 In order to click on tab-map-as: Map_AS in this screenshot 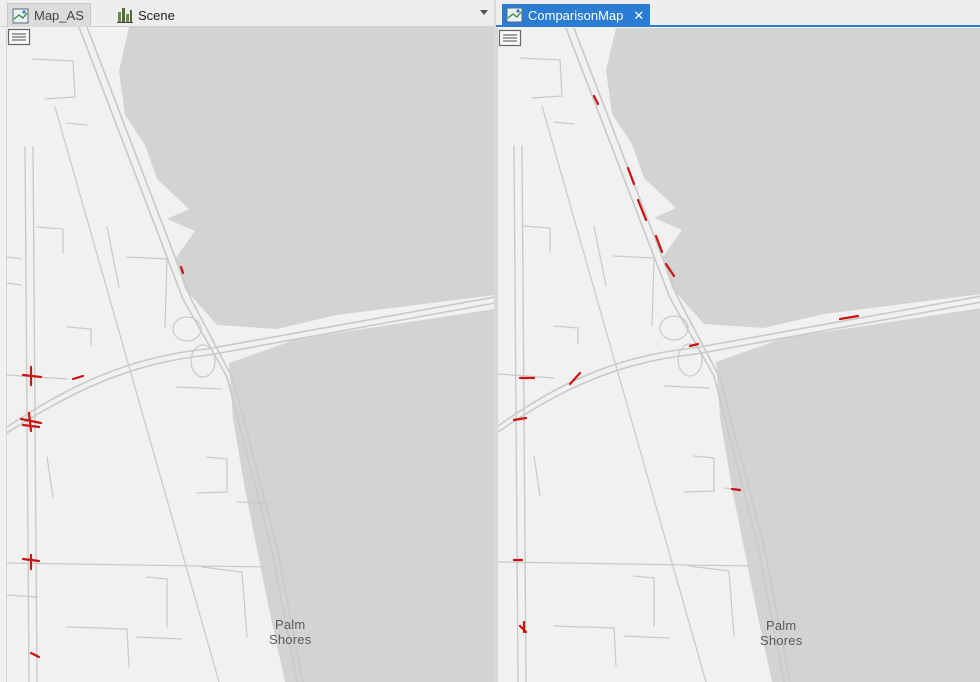, I will do `click(49, 15)`.